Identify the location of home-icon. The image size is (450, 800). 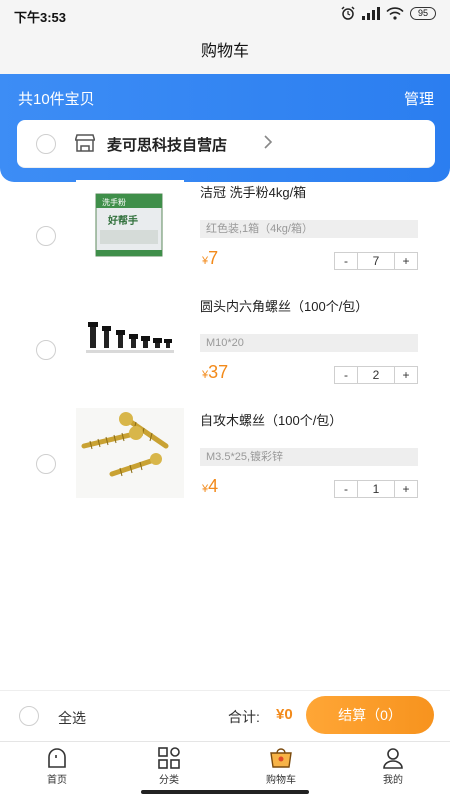
(57, 758).